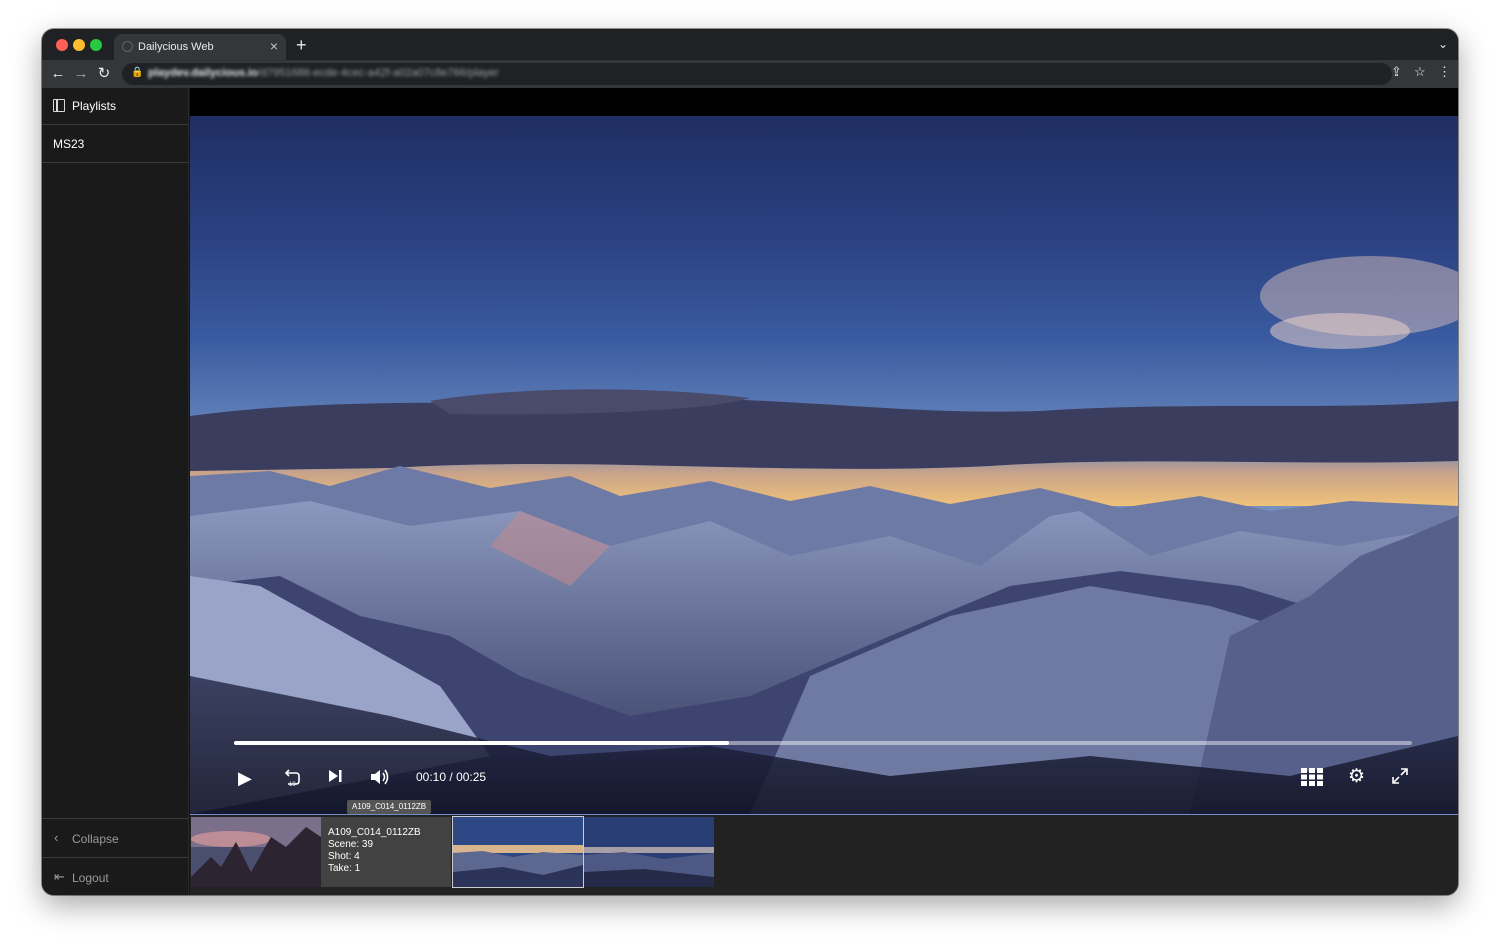 This screenshot has height=950, width=1500. Describe the element at coordinates (115, 144) in the screenshot. I see `sidebar-item-ms23: MS23` at that location.